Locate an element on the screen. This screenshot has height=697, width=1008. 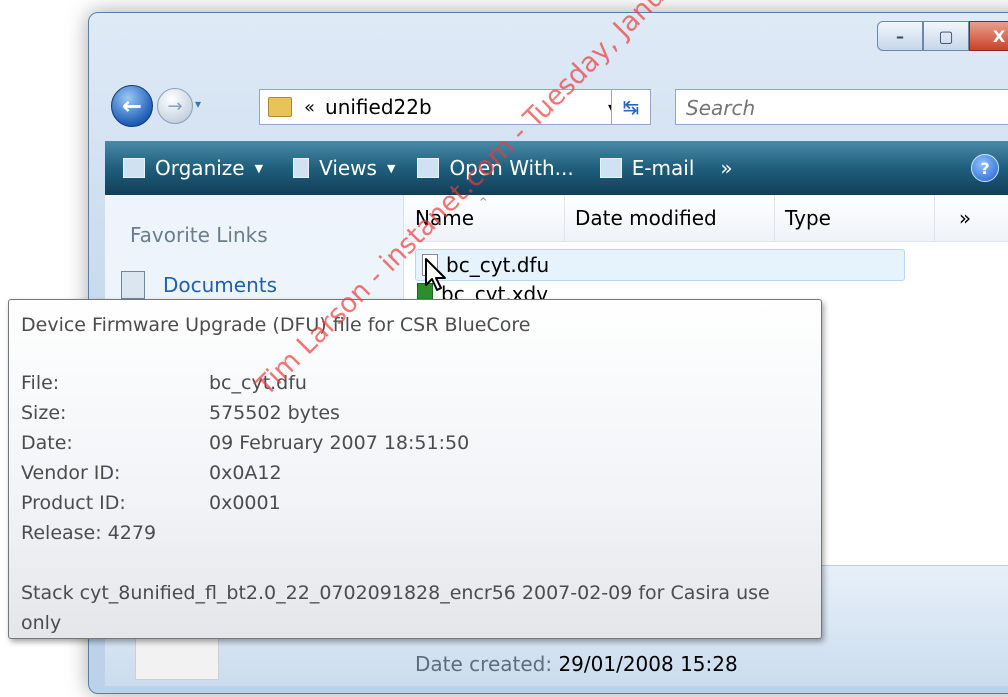
date-created-value: 29/01/2008 15:28 is located at coordinates (648, 664).